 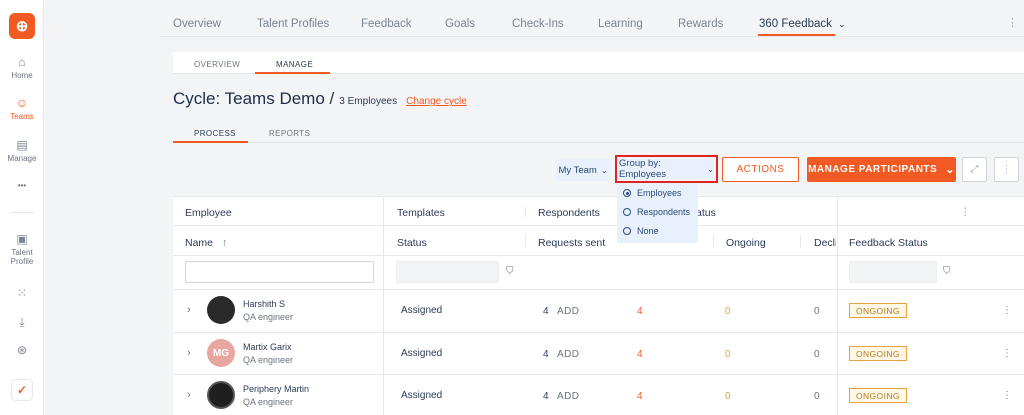 I want to click on group-by-inner: Group by: Employees ⌄, so click(x=666, y=169).